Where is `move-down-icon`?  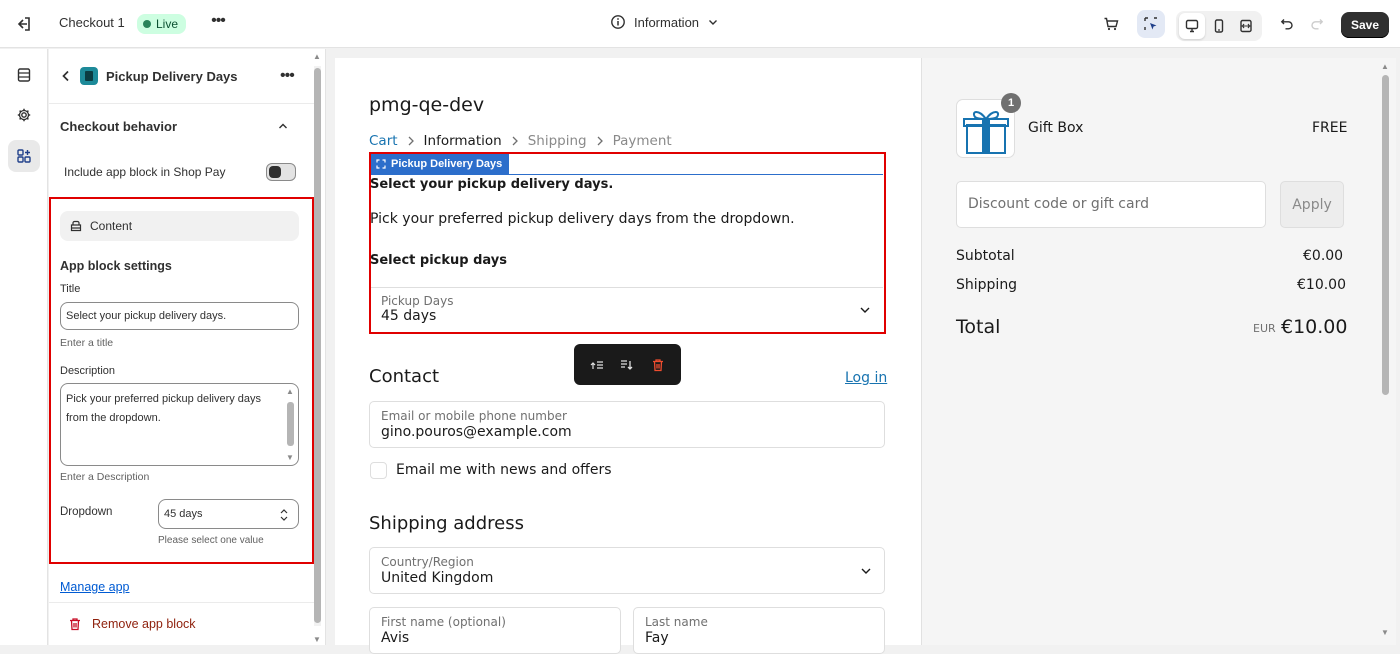
move-down-icon is located at coordinates (627, 365).